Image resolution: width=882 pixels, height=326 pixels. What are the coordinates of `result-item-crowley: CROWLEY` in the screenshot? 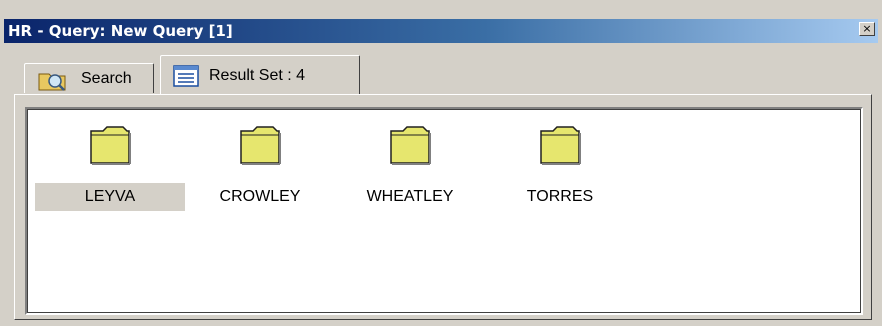 It's located at (260, 168).